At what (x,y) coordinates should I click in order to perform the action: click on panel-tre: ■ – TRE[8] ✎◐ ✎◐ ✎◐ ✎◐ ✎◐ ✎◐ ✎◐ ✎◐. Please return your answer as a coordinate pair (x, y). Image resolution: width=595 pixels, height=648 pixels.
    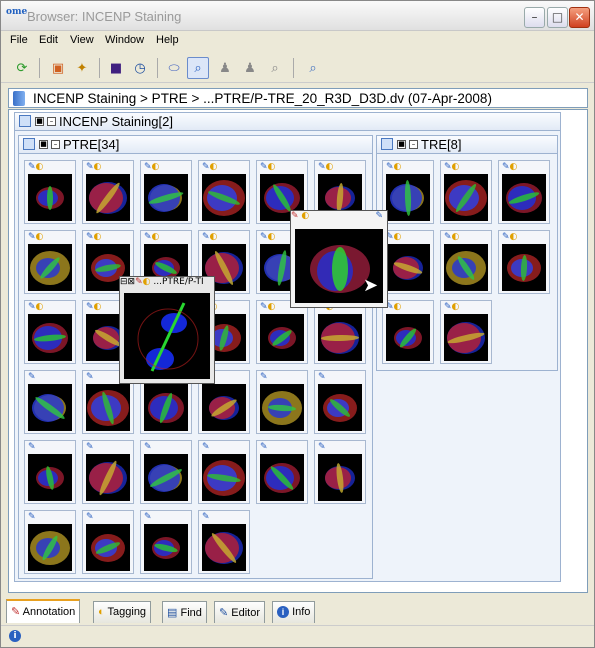
    Looking at the image, I should click on (467, 253).